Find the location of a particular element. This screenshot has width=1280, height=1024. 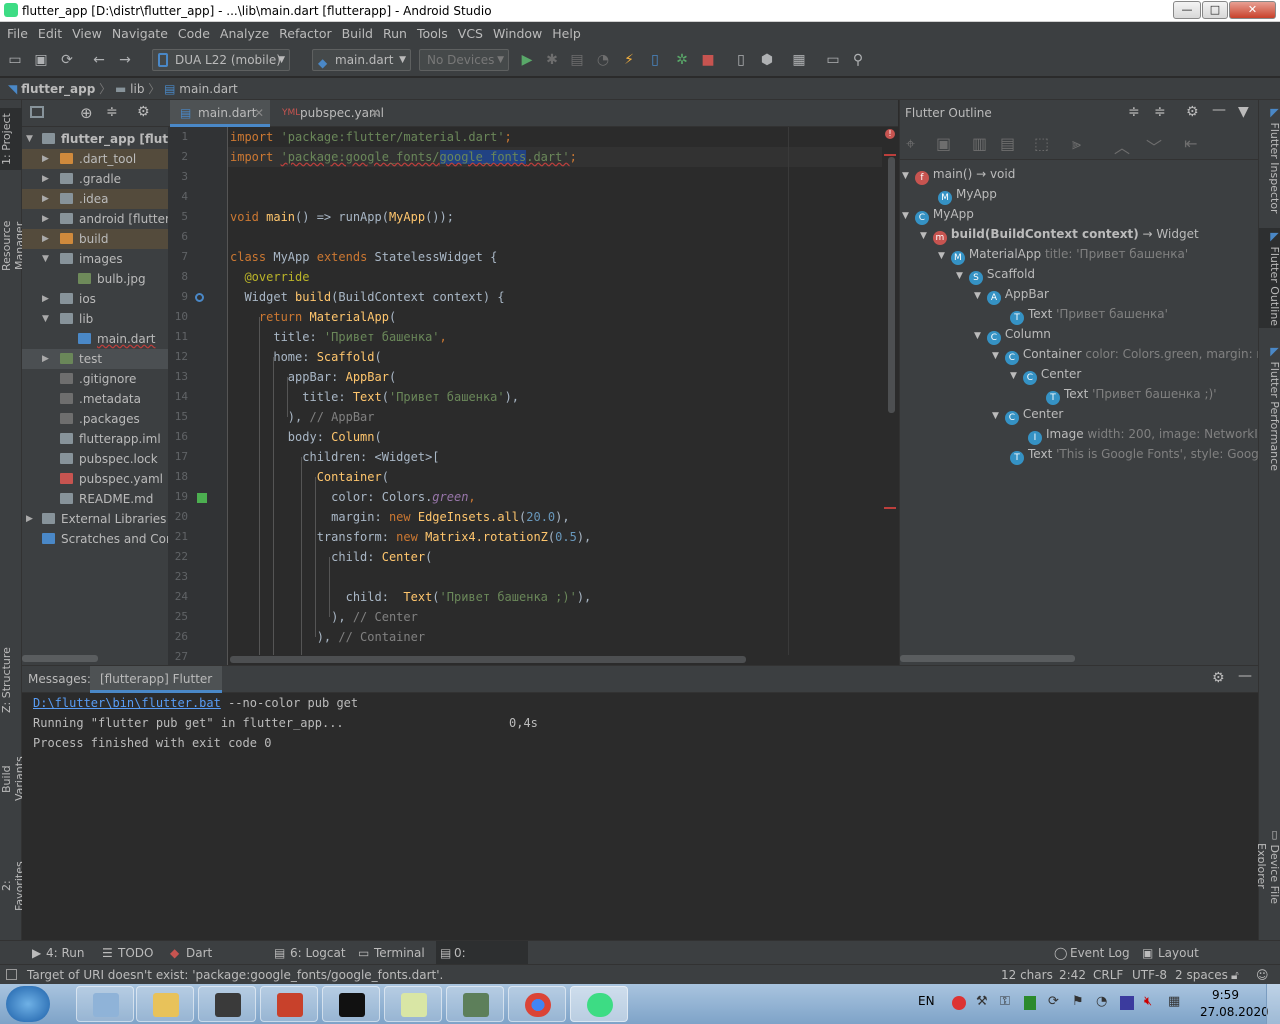

tree-item-android: ▶ android [fluttera is located at coordinates (95, 219).